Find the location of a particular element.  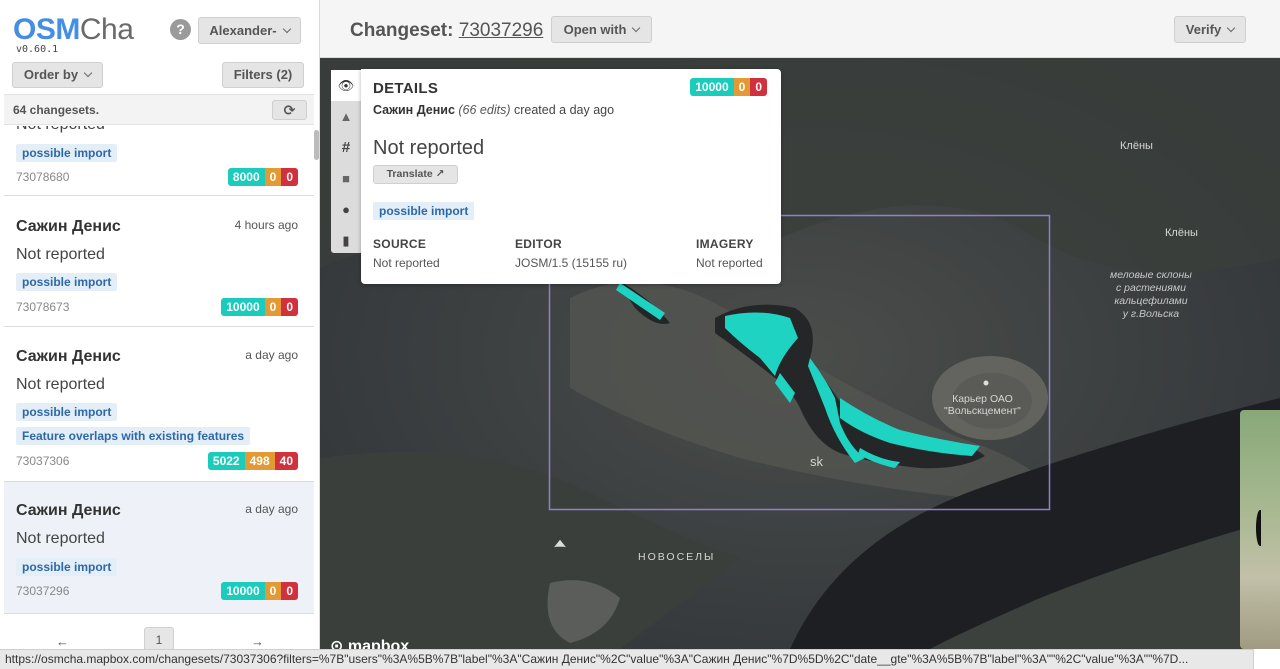

map-label-city: sk is located at coordinates (816, 461).